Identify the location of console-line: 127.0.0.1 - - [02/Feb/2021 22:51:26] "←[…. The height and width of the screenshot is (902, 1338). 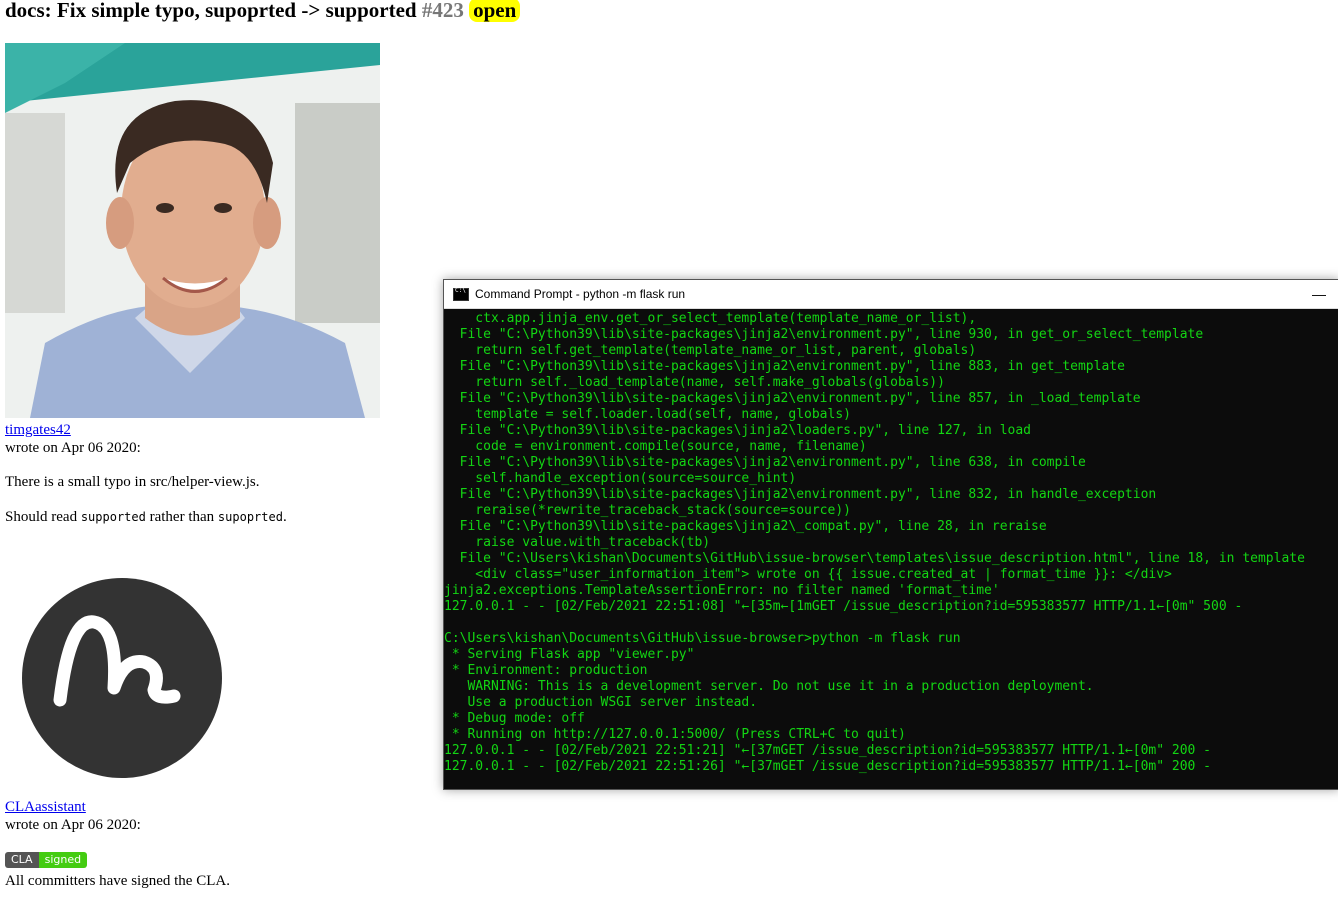
(828, 766).